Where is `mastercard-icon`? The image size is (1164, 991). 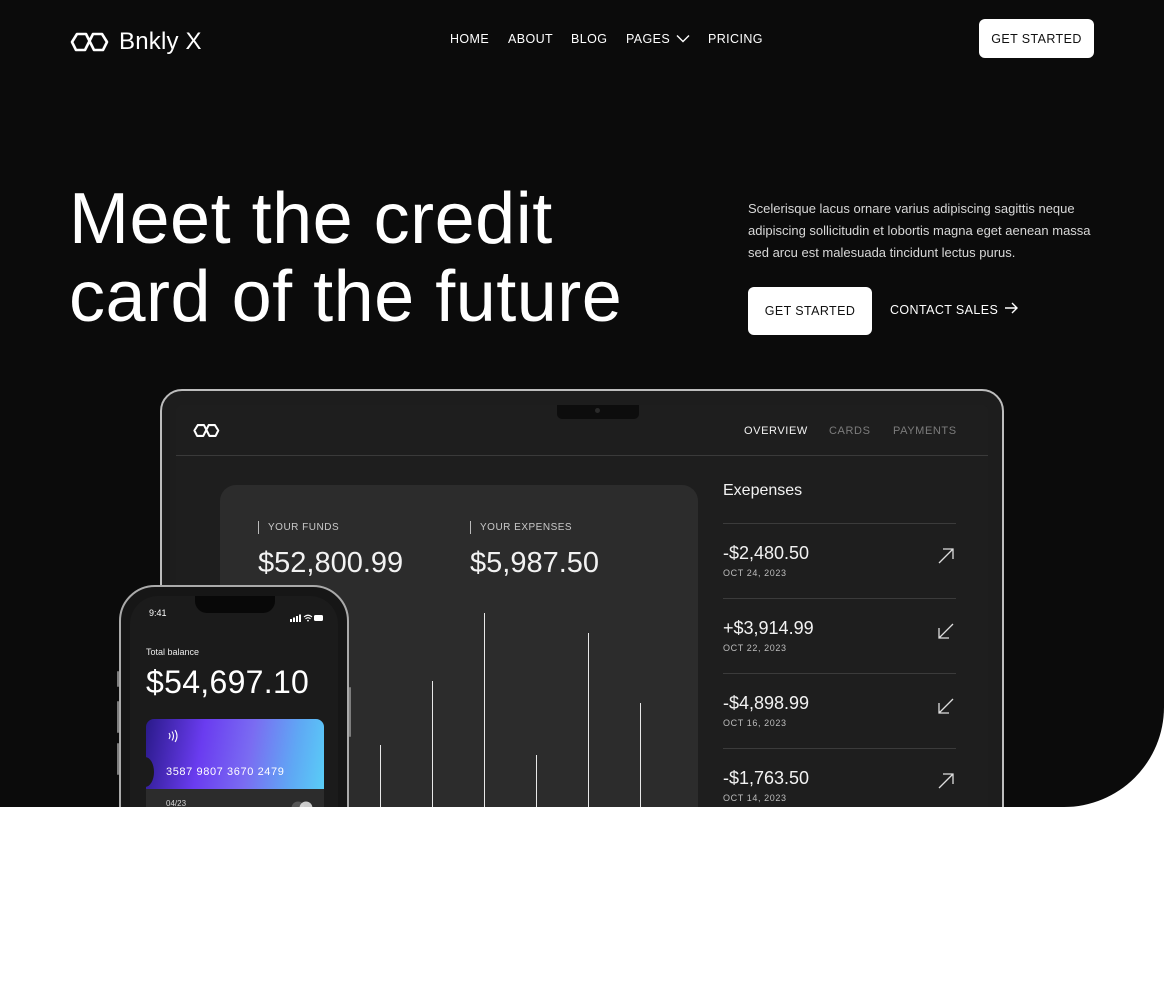 mastercard-icon is located at coordinates (302, 804).